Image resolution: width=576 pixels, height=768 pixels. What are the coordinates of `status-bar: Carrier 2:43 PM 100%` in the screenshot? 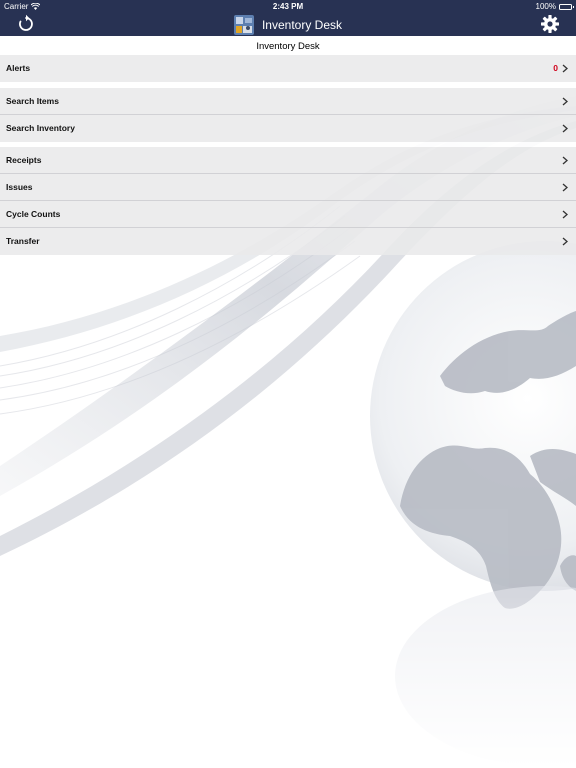 It's located at (288, 6).